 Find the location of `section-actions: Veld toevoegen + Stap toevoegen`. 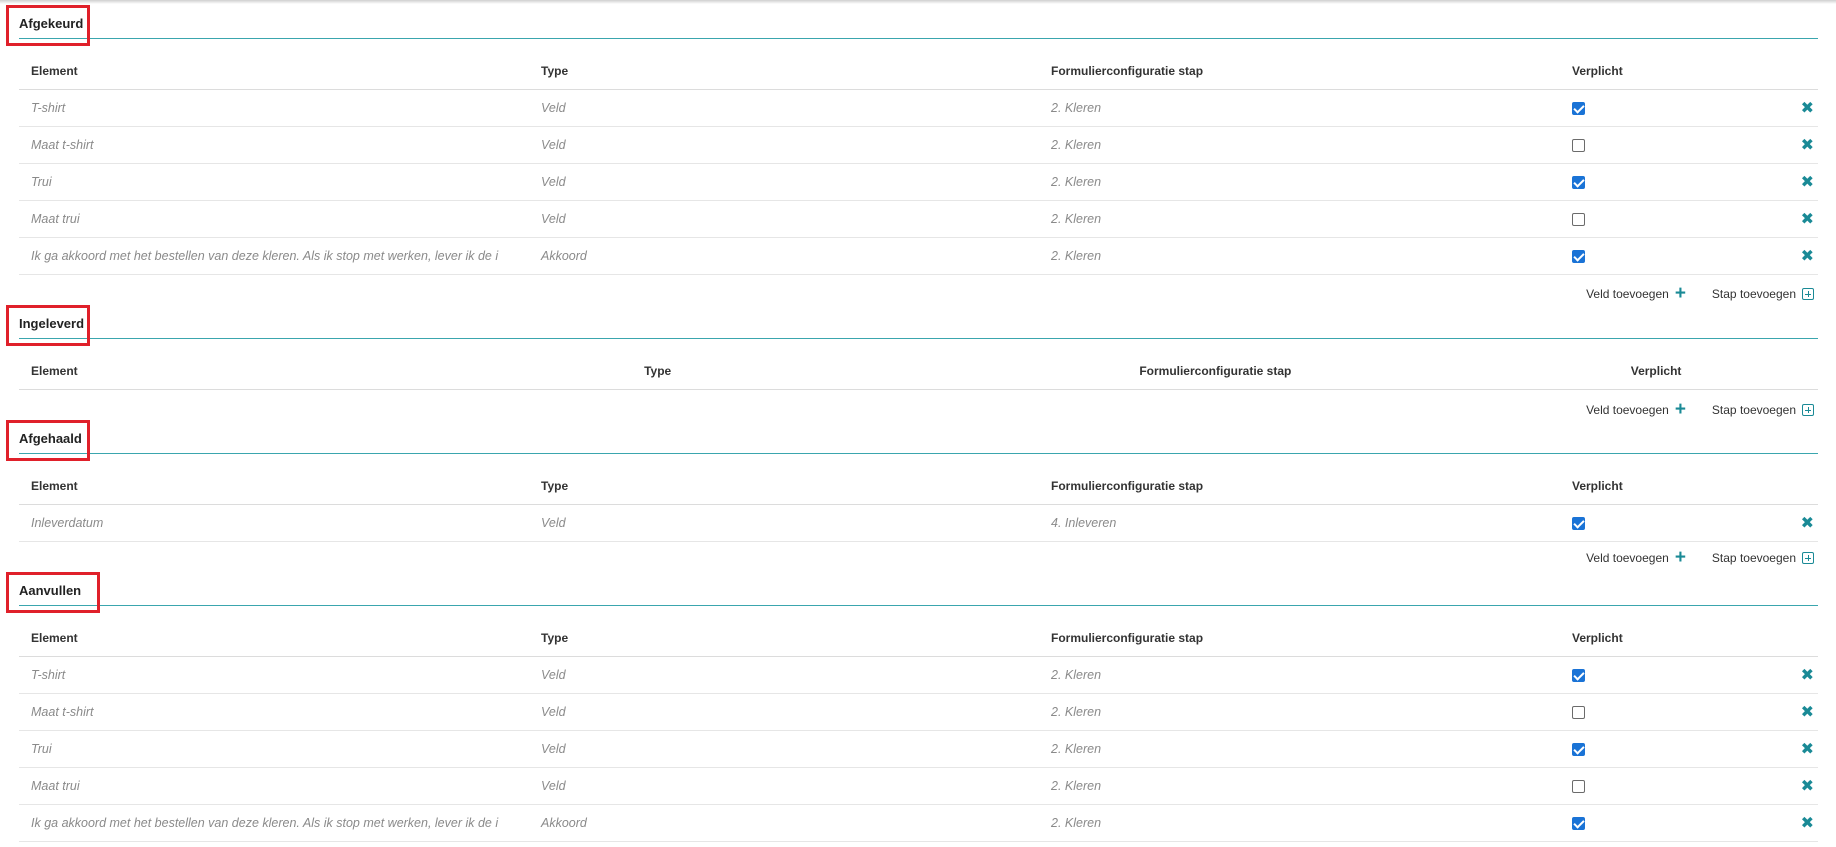

section-actions: Veld toevoegen + Stap toevoegen is located at coordinates (1700, 558).